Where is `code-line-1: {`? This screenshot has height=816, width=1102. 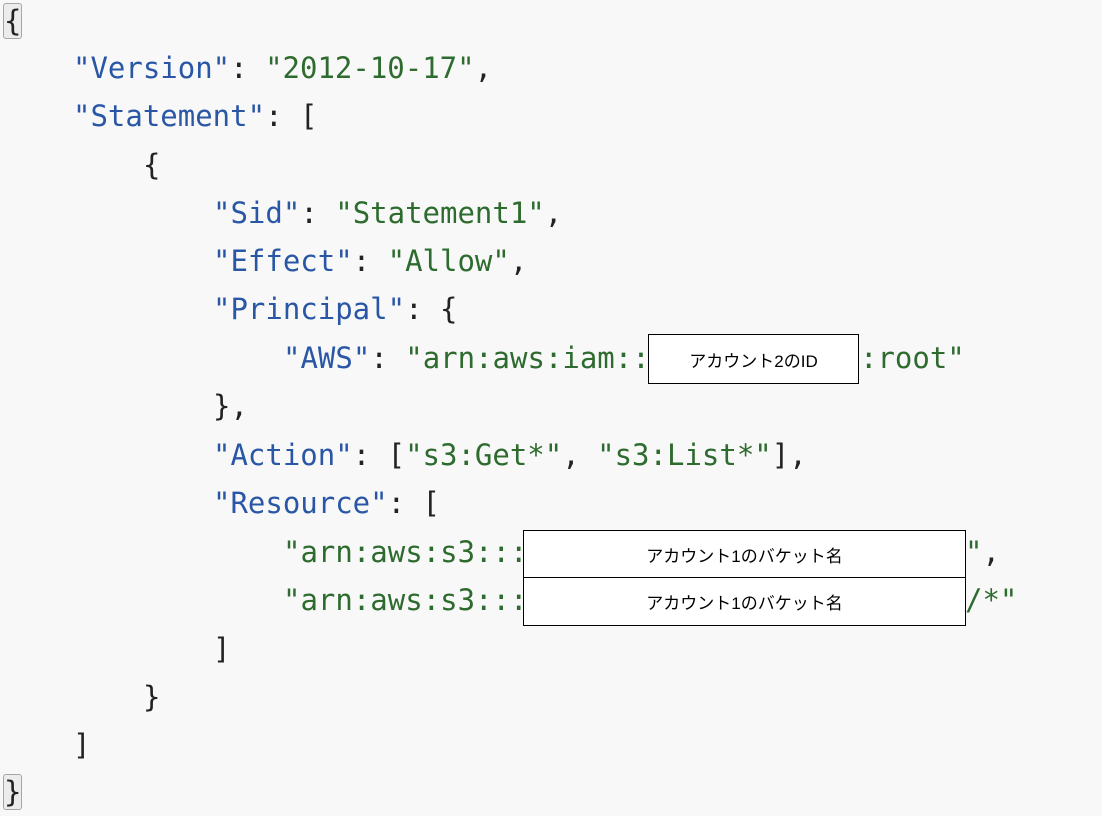
code-line-1: { is located at coordinates (12, 22).